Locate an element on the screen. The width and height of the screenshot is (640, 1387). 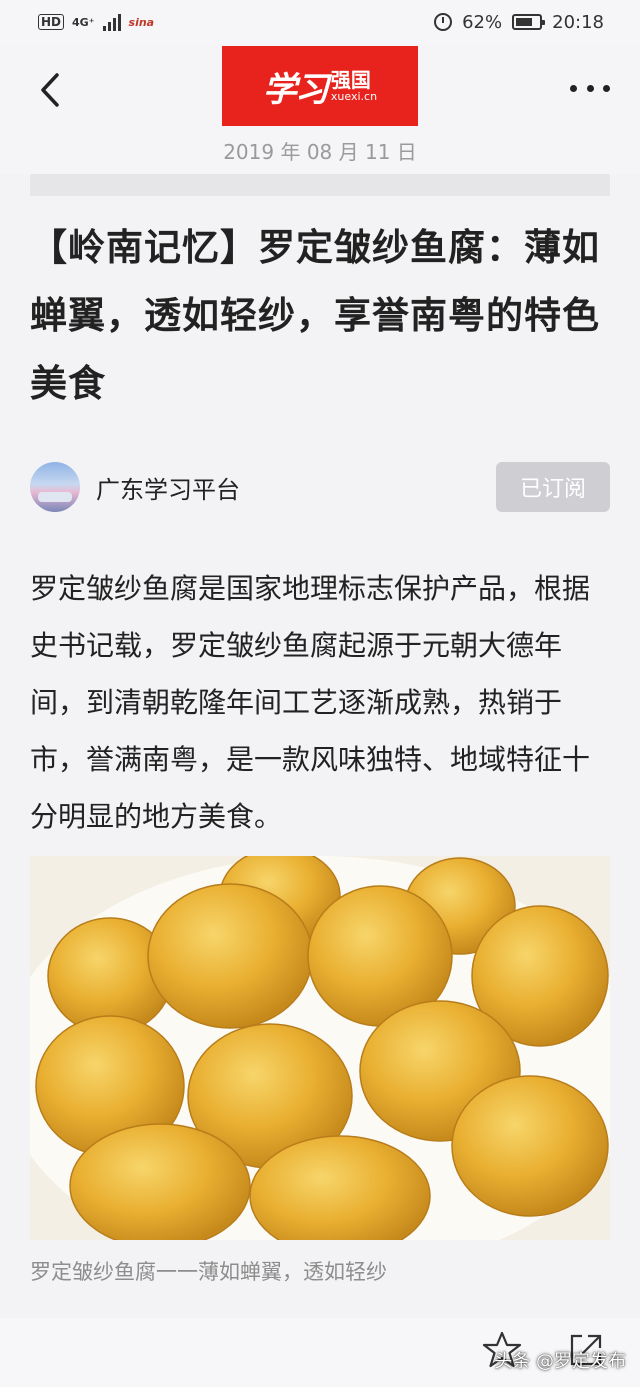
subscribe-button: 已订阅 is located at coordinates (553, 487).